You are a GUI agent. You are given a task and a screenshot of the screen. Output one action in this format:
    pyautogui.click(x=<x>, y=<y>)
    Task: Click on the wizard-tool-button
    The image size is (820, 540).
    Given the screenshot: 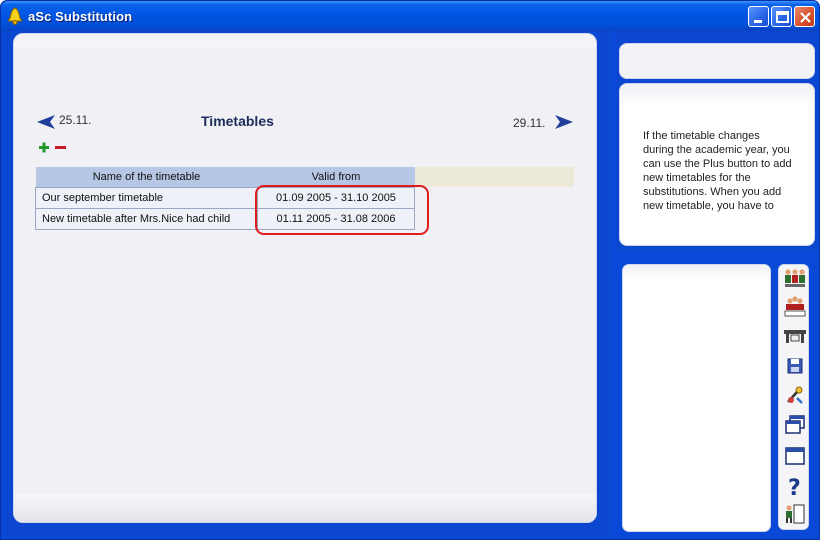 What is the action you would take?
    pyautogui.click(x=794, y=395)
    